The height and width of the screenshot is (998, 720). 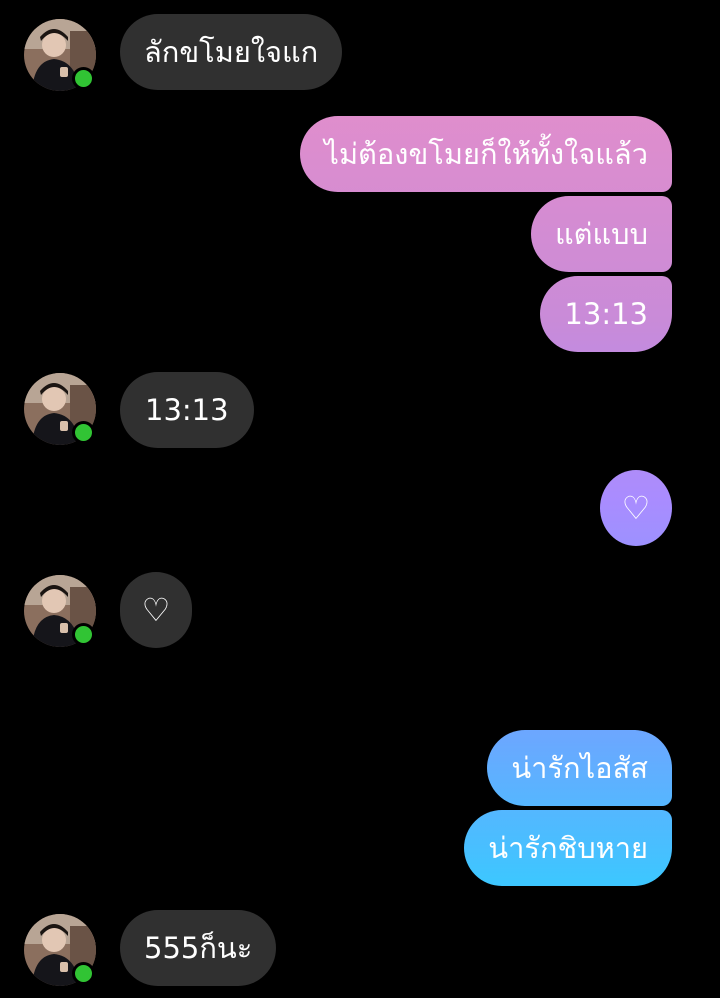 What do you see at coordinates (601, 234) in the screenshot?
I see `outgoing-message-bubble: แต่แบบ` at bounding box center [601, 234].